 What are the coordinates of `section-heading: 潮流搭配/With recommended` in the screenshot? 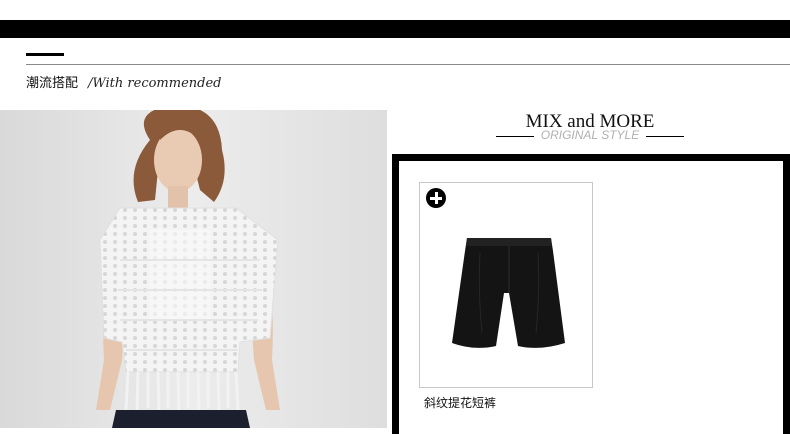 It's located at (124, 81).